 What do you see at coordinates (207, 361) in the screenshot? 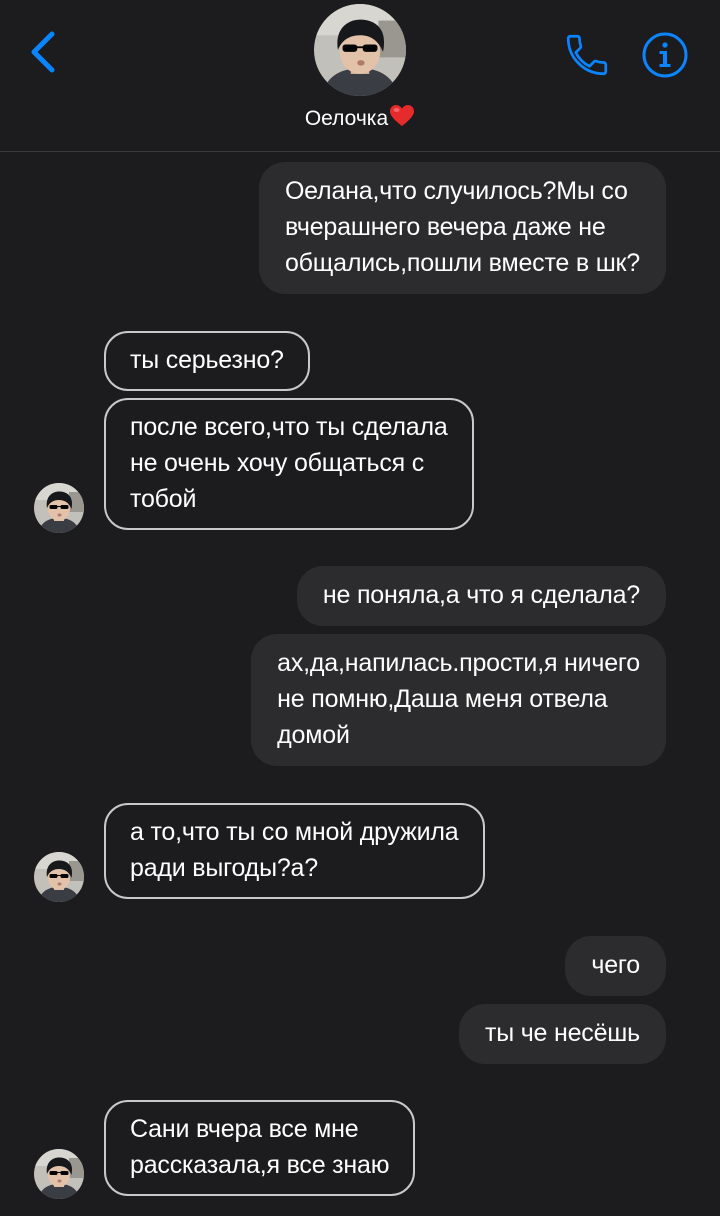
I see `message-bubble-incoming: ты серьезно?` at bounding box center [207, 361].